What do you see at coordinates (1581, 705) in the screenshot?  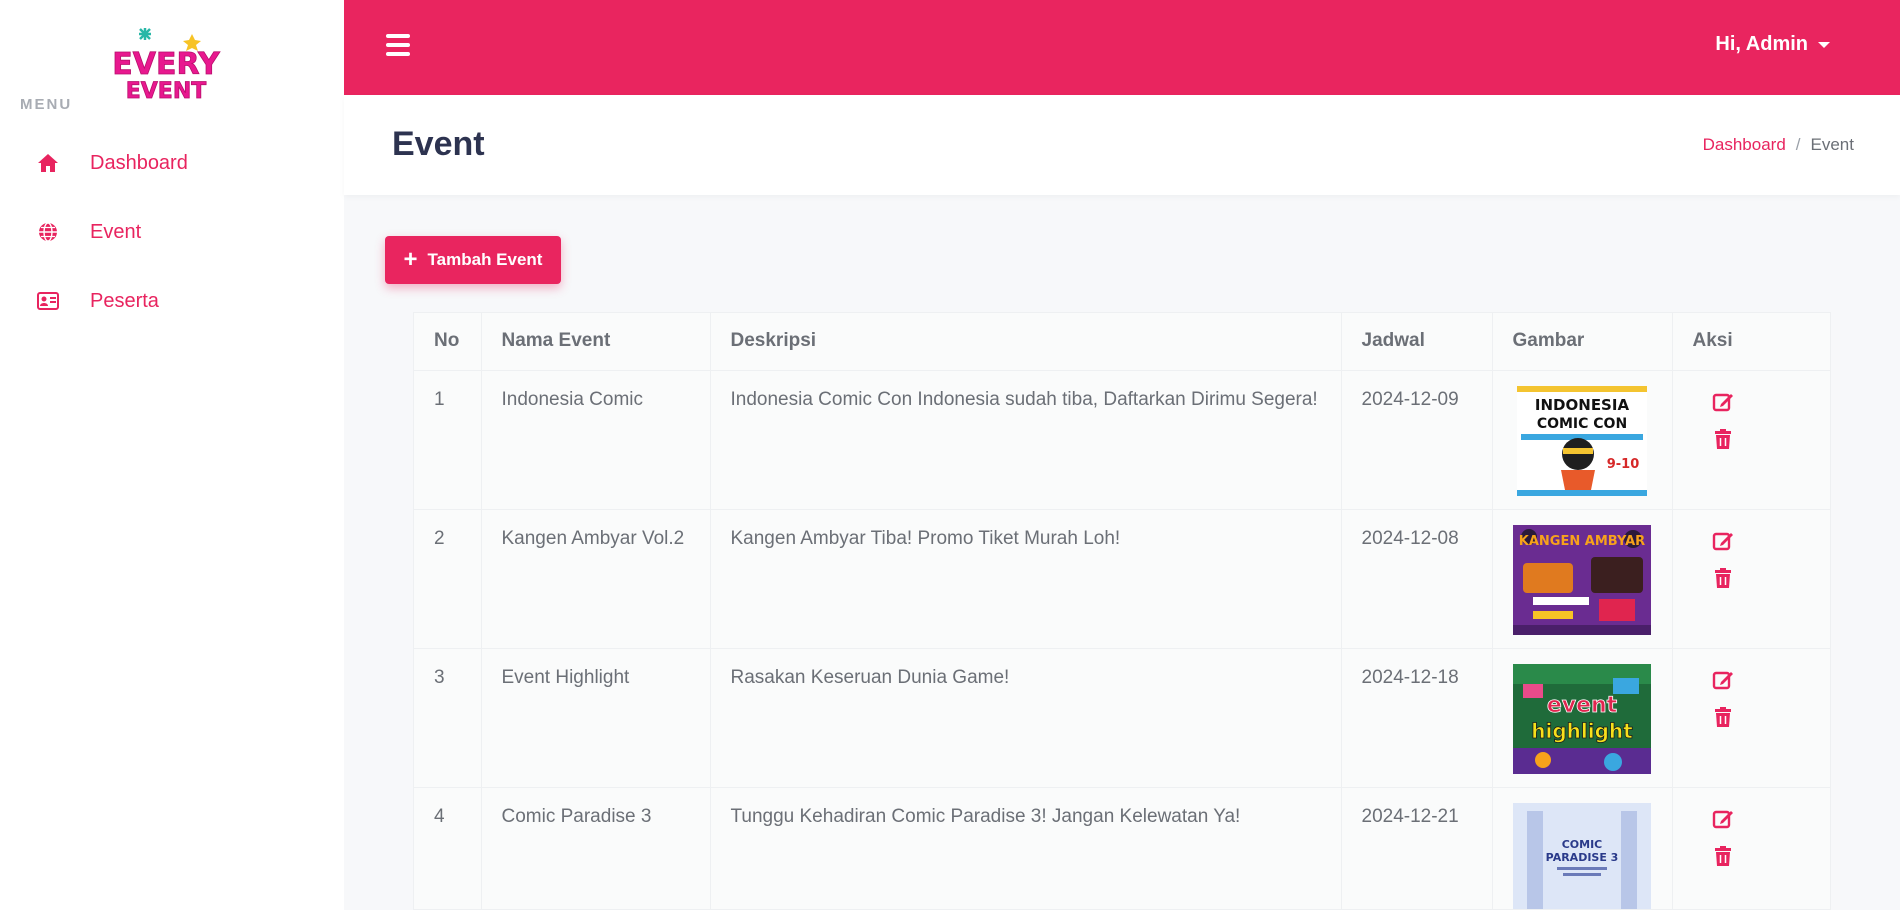 I see `svg-text: event` at bounding box center [1581, 705].